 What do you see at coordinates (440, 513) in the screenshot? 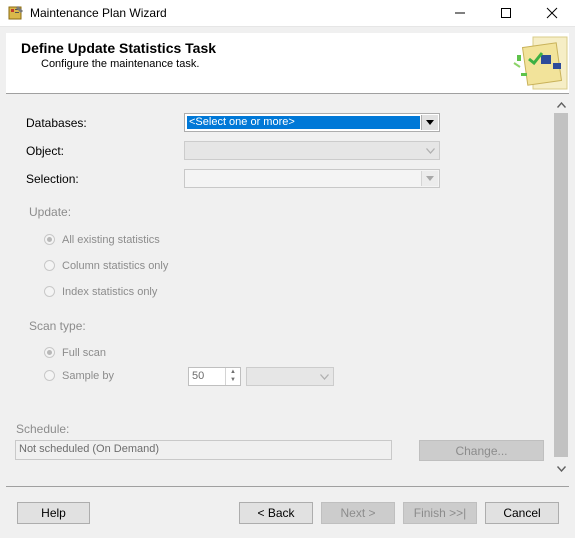
I see `finish-button: Finish >>|` at bounding box center [440, 513].